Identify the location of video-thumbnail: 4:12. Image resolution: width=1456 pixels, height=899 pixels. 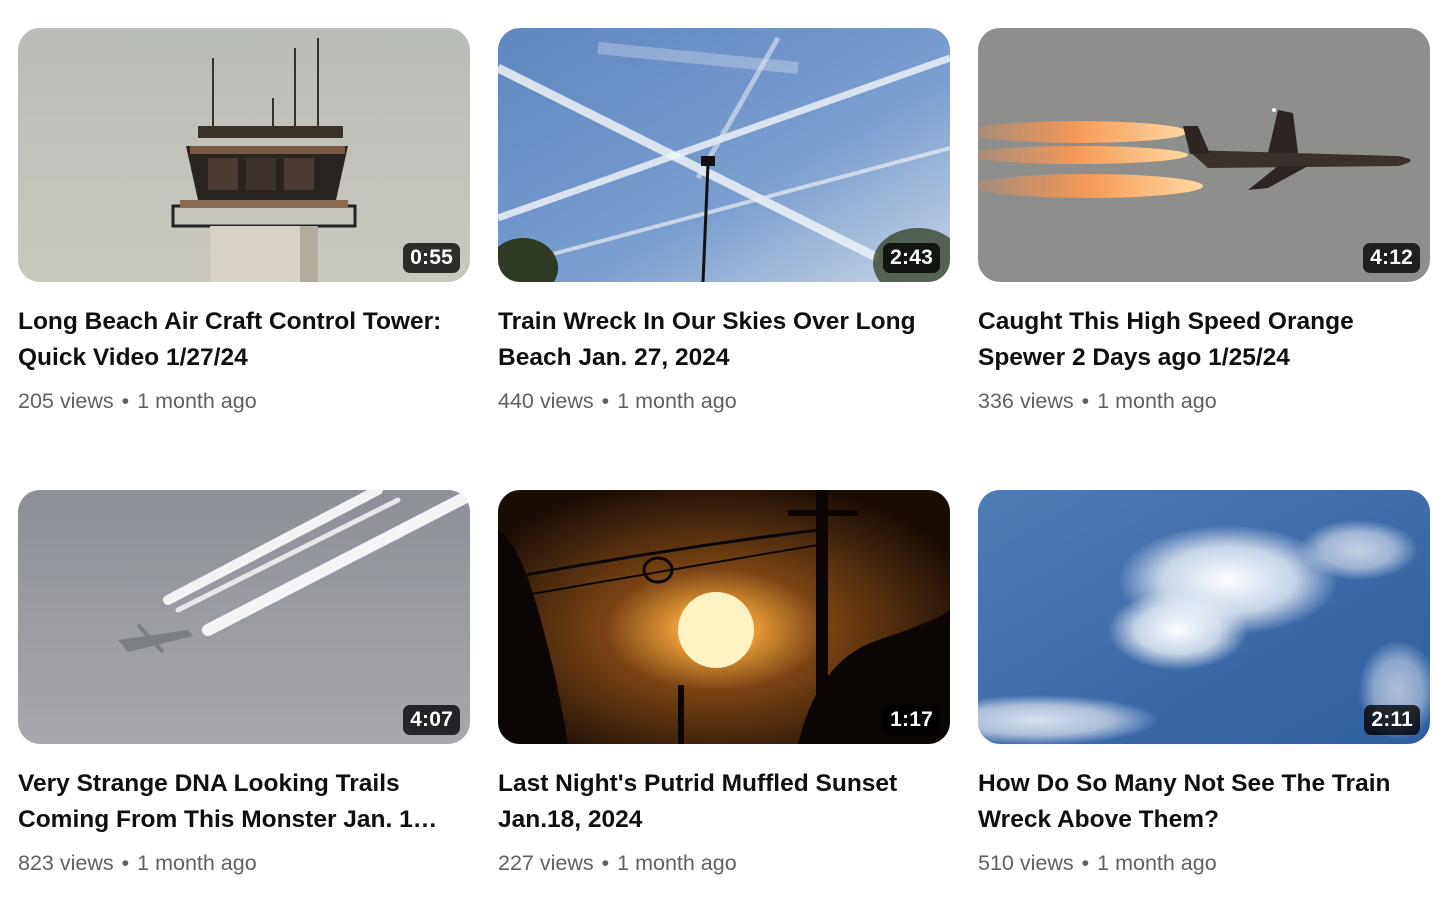
(1204, 155).